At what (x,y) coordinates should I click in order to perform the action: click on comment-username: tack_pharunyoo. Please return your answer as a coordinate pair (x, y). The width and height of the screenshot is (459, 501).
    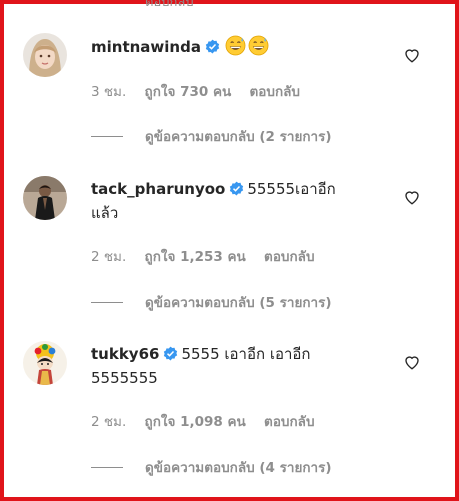
    Looking at the image, I should click on (158, 189).